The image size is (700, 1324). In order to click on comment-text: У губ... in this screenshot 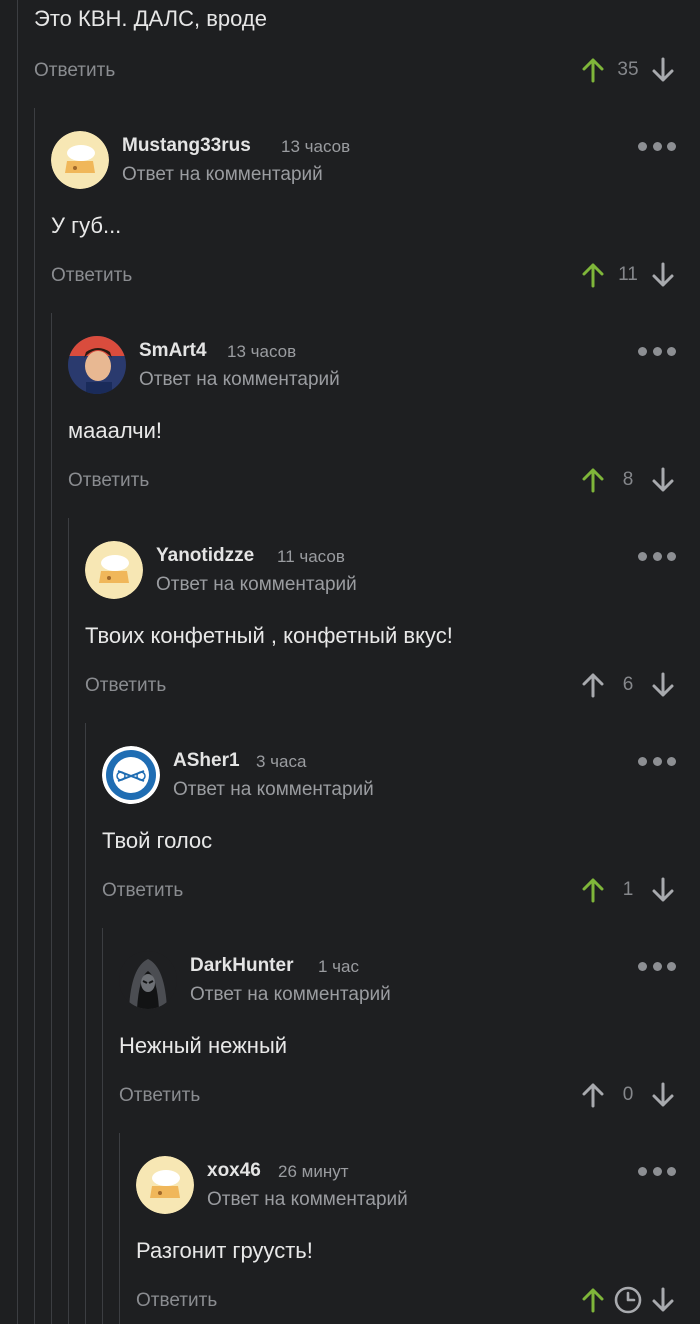, I will do `click(86, 225)`.